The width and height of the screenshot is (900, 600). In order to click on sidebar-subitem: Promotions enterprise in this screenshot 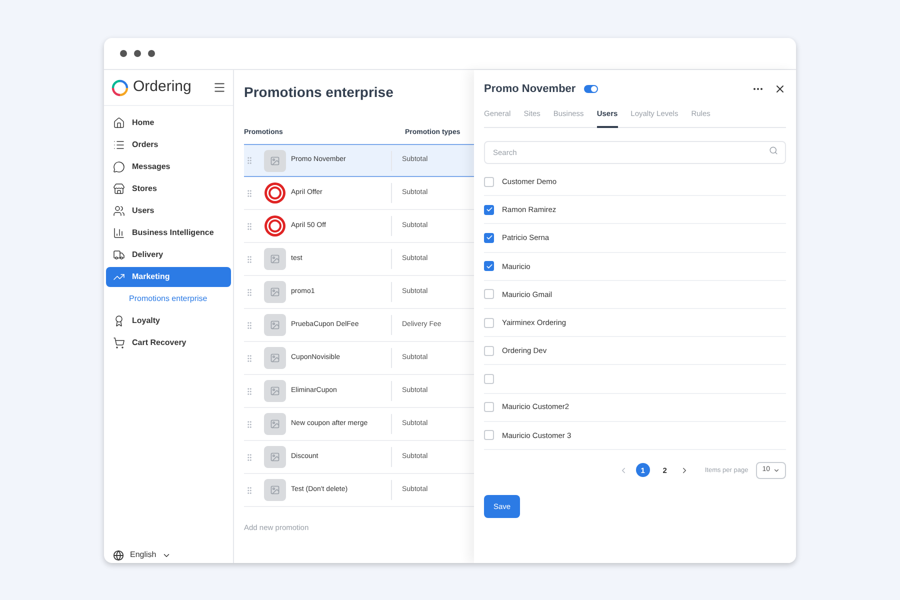, I will do `click(168, 299)`.